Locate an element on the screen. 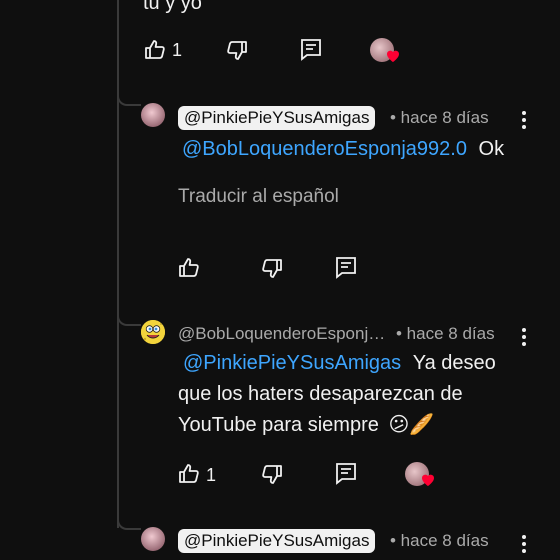 The width and height of the screenshot is (560, 560). reply-body: YouTube para siempre is located at coordinates (278, 425).